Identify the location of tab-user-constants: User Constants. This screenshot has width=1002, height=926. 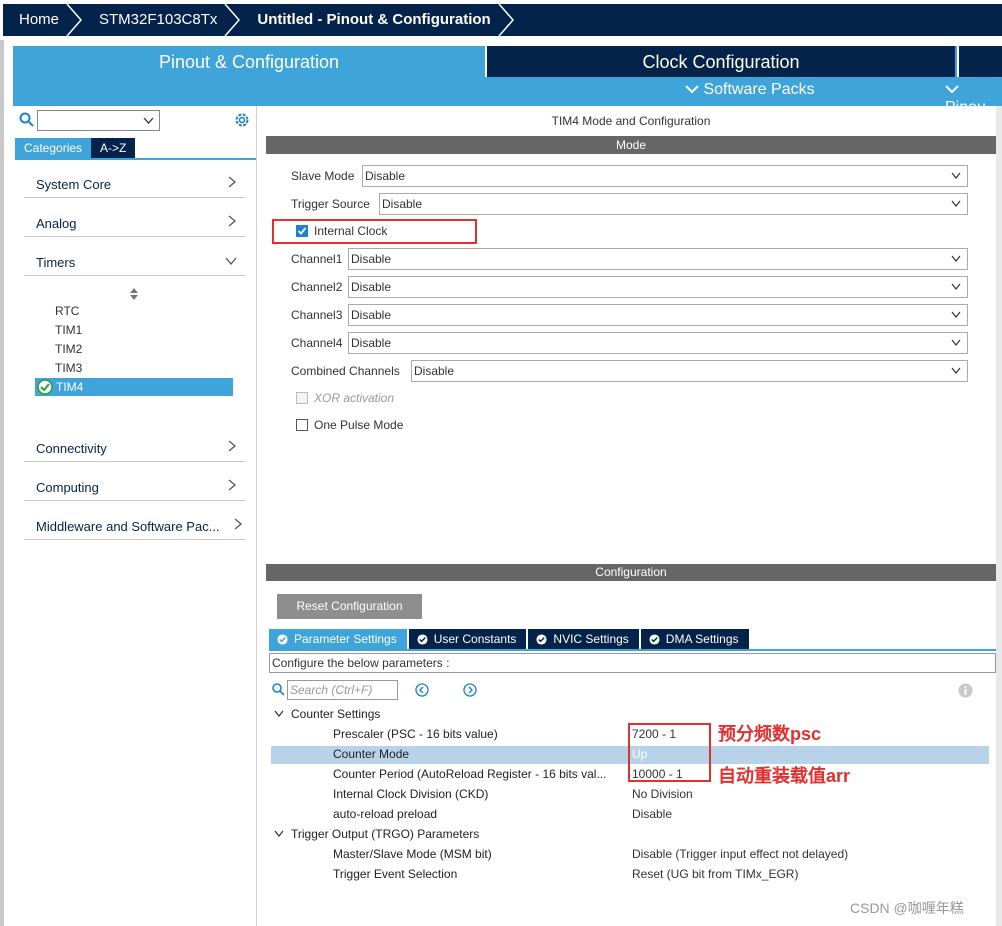
(467, 639).